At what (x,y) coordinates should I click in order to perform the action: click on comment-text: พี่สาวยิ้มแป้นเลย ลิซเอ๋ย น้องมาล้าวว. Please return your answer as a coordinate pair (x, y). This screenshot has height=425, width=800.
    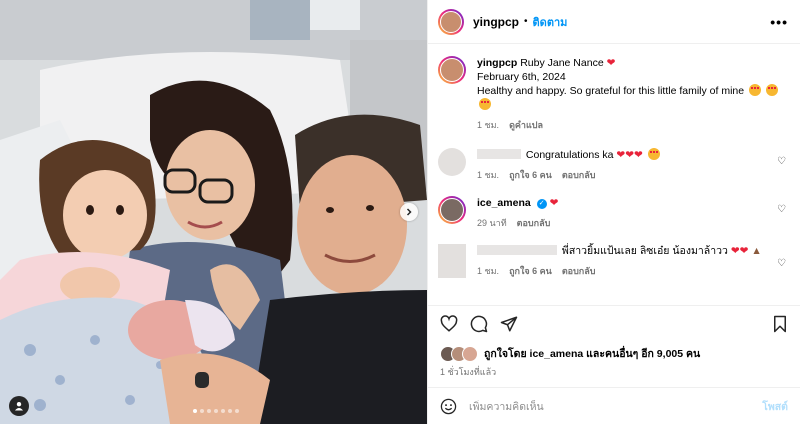
    Looking at the image, I should click on (644, 251).